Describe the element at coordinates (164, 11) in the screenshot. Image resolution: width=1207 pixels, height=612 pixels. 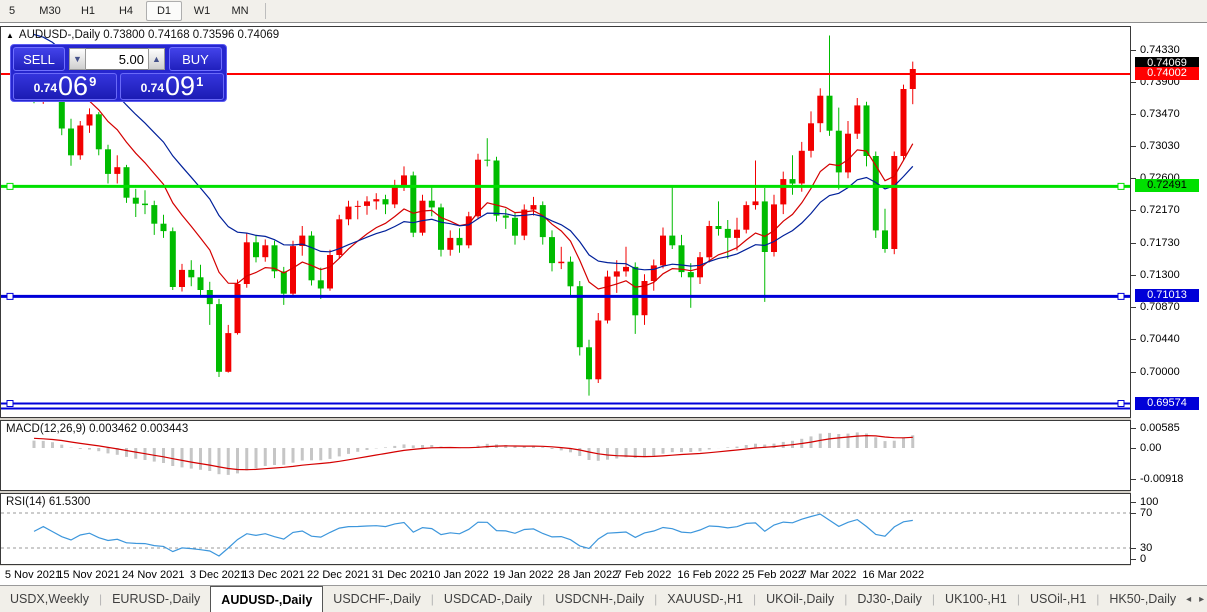
I see `timeframe-button-D1: D1` at that location.